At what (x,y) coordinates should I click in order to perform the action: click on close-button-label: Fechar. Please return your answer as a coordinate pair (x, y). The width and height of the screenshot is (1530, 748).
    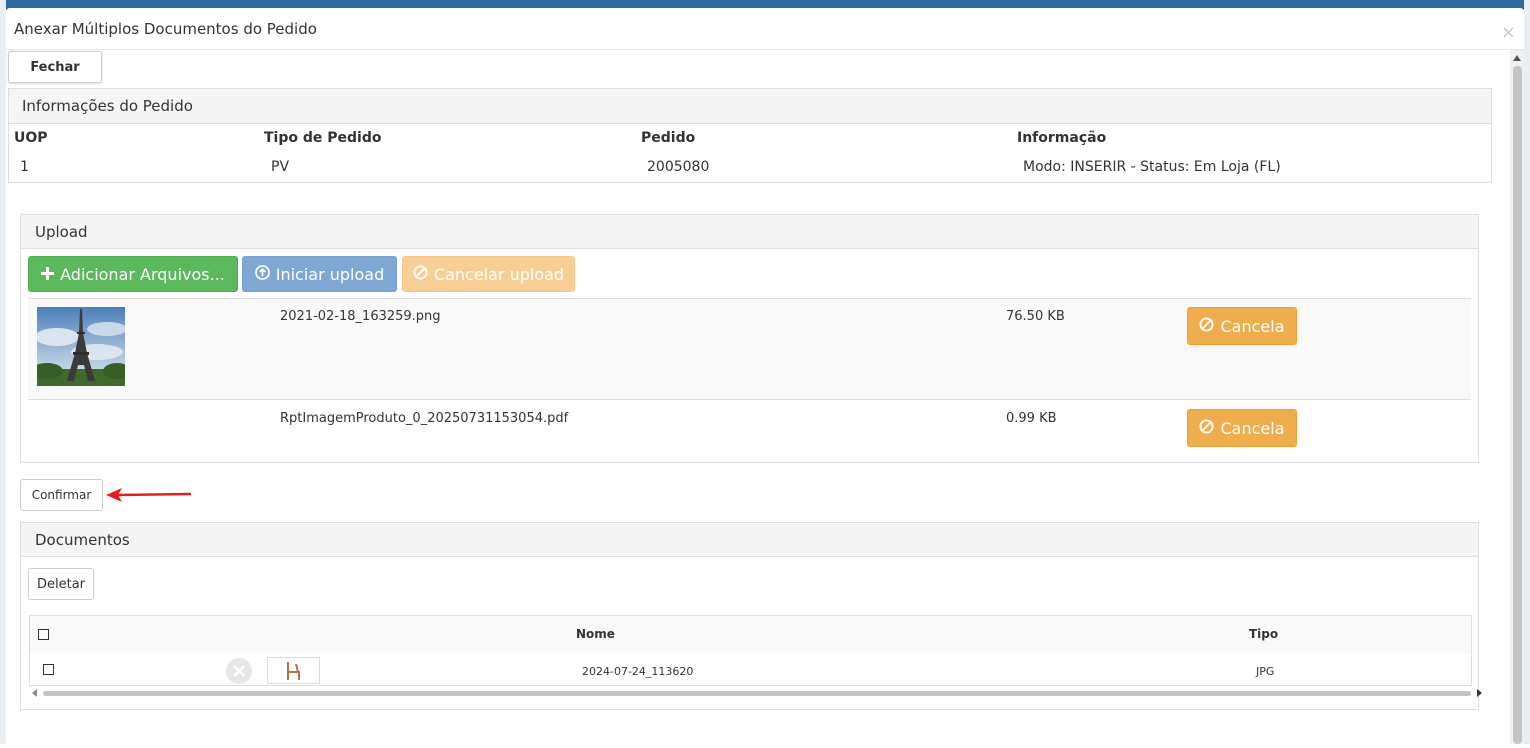
    Looking at the image, I should click on (55, 67).